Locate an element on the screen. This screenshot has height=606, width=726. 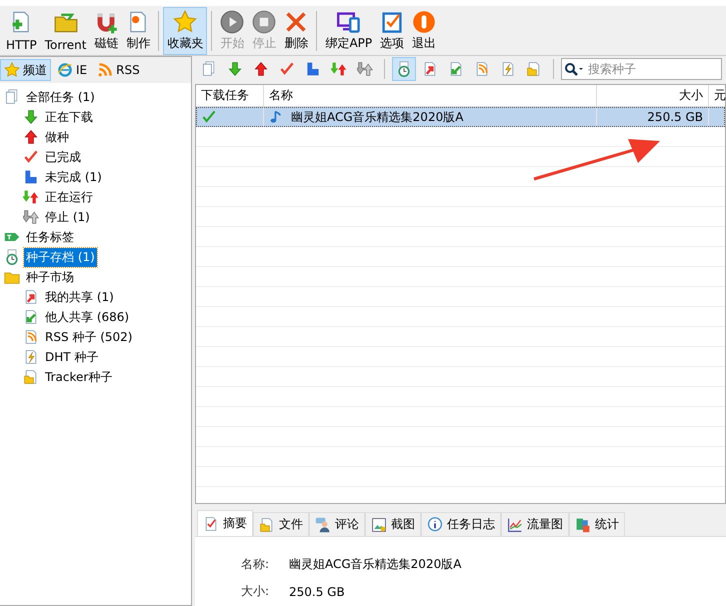
sidebar-tab: 频道 is located at coordinates (25, 70).